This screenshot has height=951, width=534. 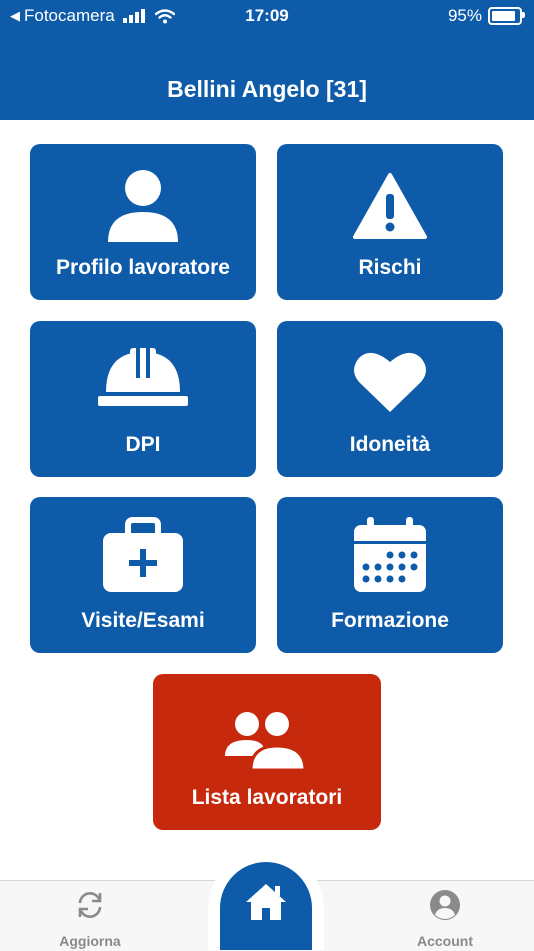 What do you see at coordinates (143, 444) in the screenshot?
I see `tile-label: DPI` at bounding box center [143, 444].